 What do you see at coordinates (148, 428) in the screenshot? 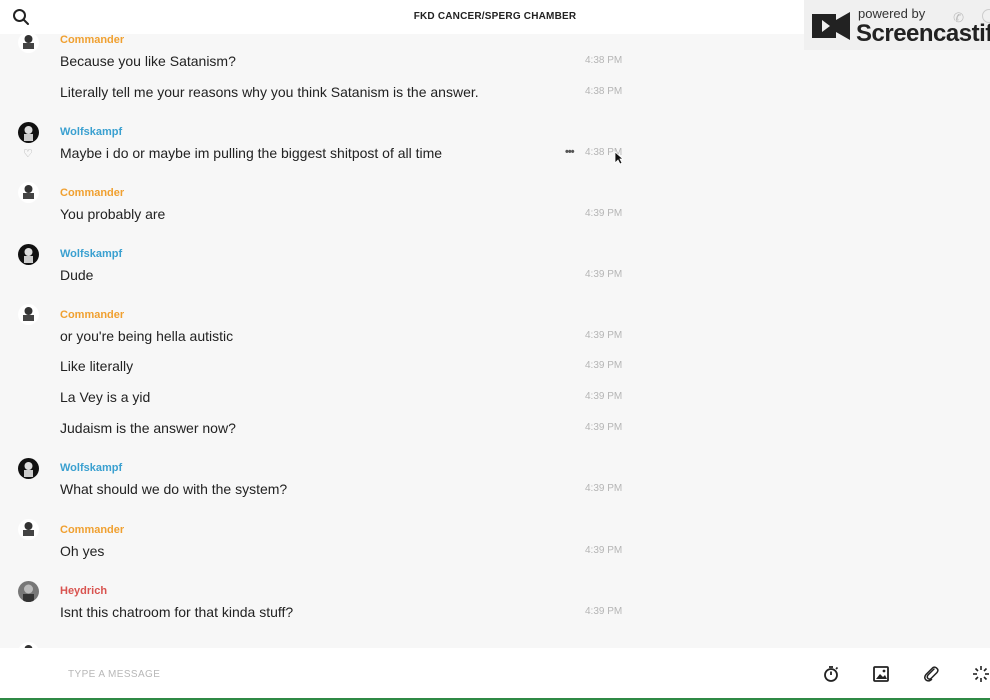
I see `message-text: Judaism is the answer now?` at bounding box center [148, 428].